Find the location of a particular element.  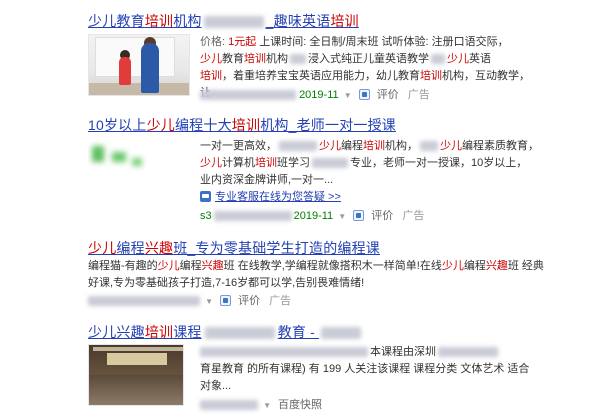

title-part: 趣味英语 is located at coordinates (302, 21).